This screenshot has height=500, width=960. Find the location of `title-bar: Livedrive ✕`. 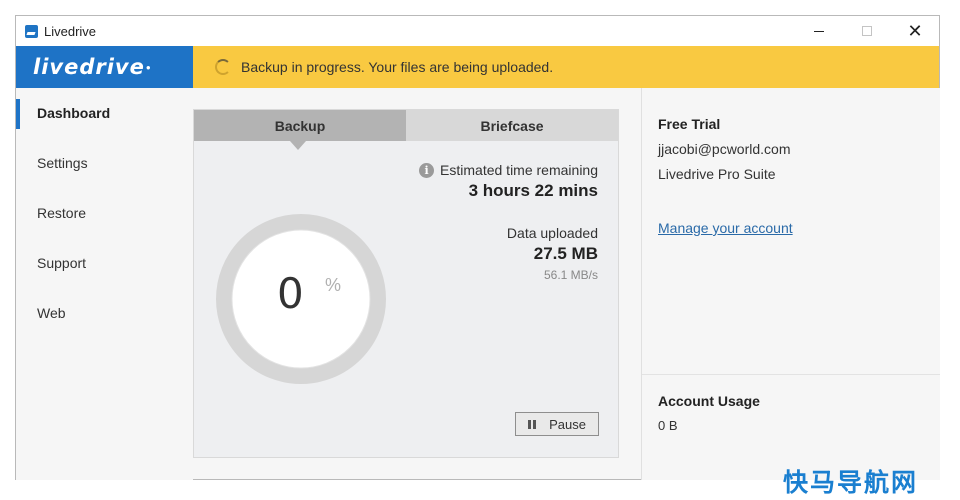

title-bar: Livedrive ✕ is located at coordinates (477, 31).